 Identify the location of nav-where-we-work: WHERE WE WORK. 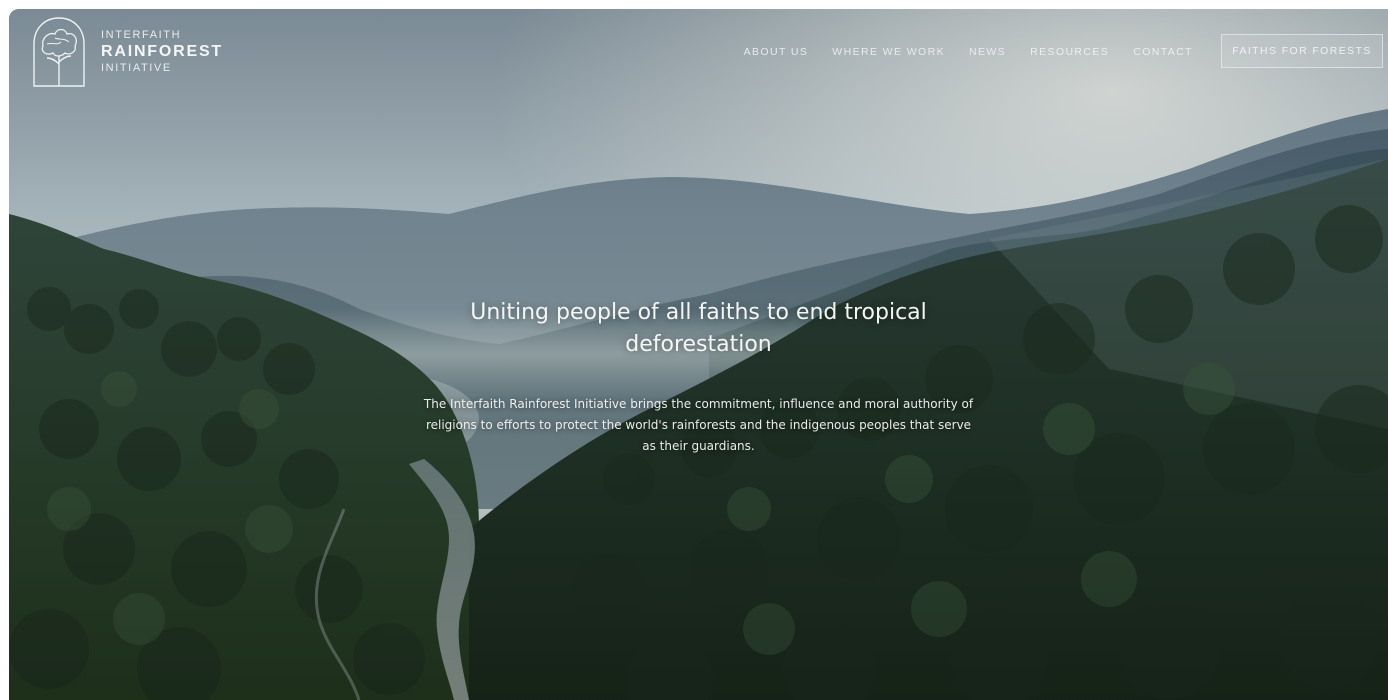
(888, 52).